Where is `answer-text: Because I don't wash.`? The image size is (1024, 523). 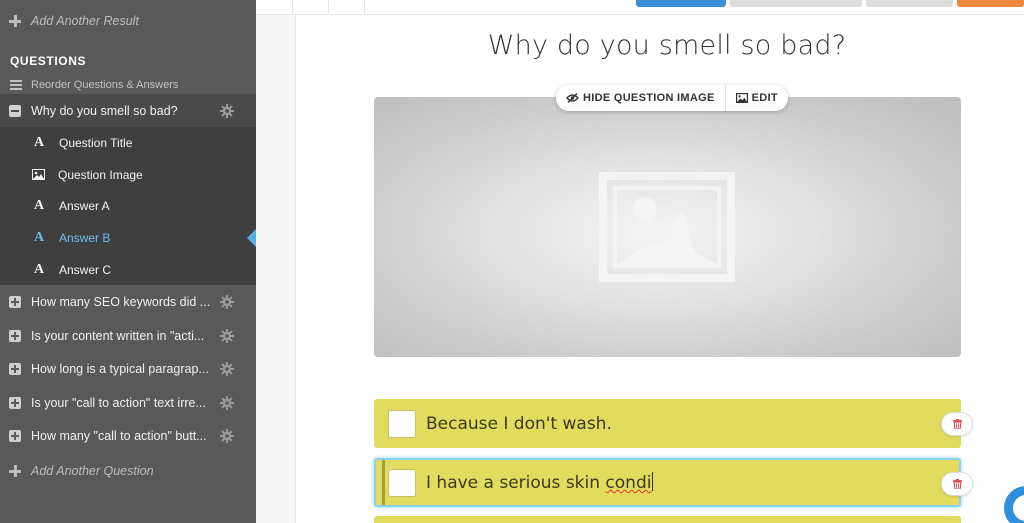
answer-text: Because I don't wash. is located at coordinates (519, 424).